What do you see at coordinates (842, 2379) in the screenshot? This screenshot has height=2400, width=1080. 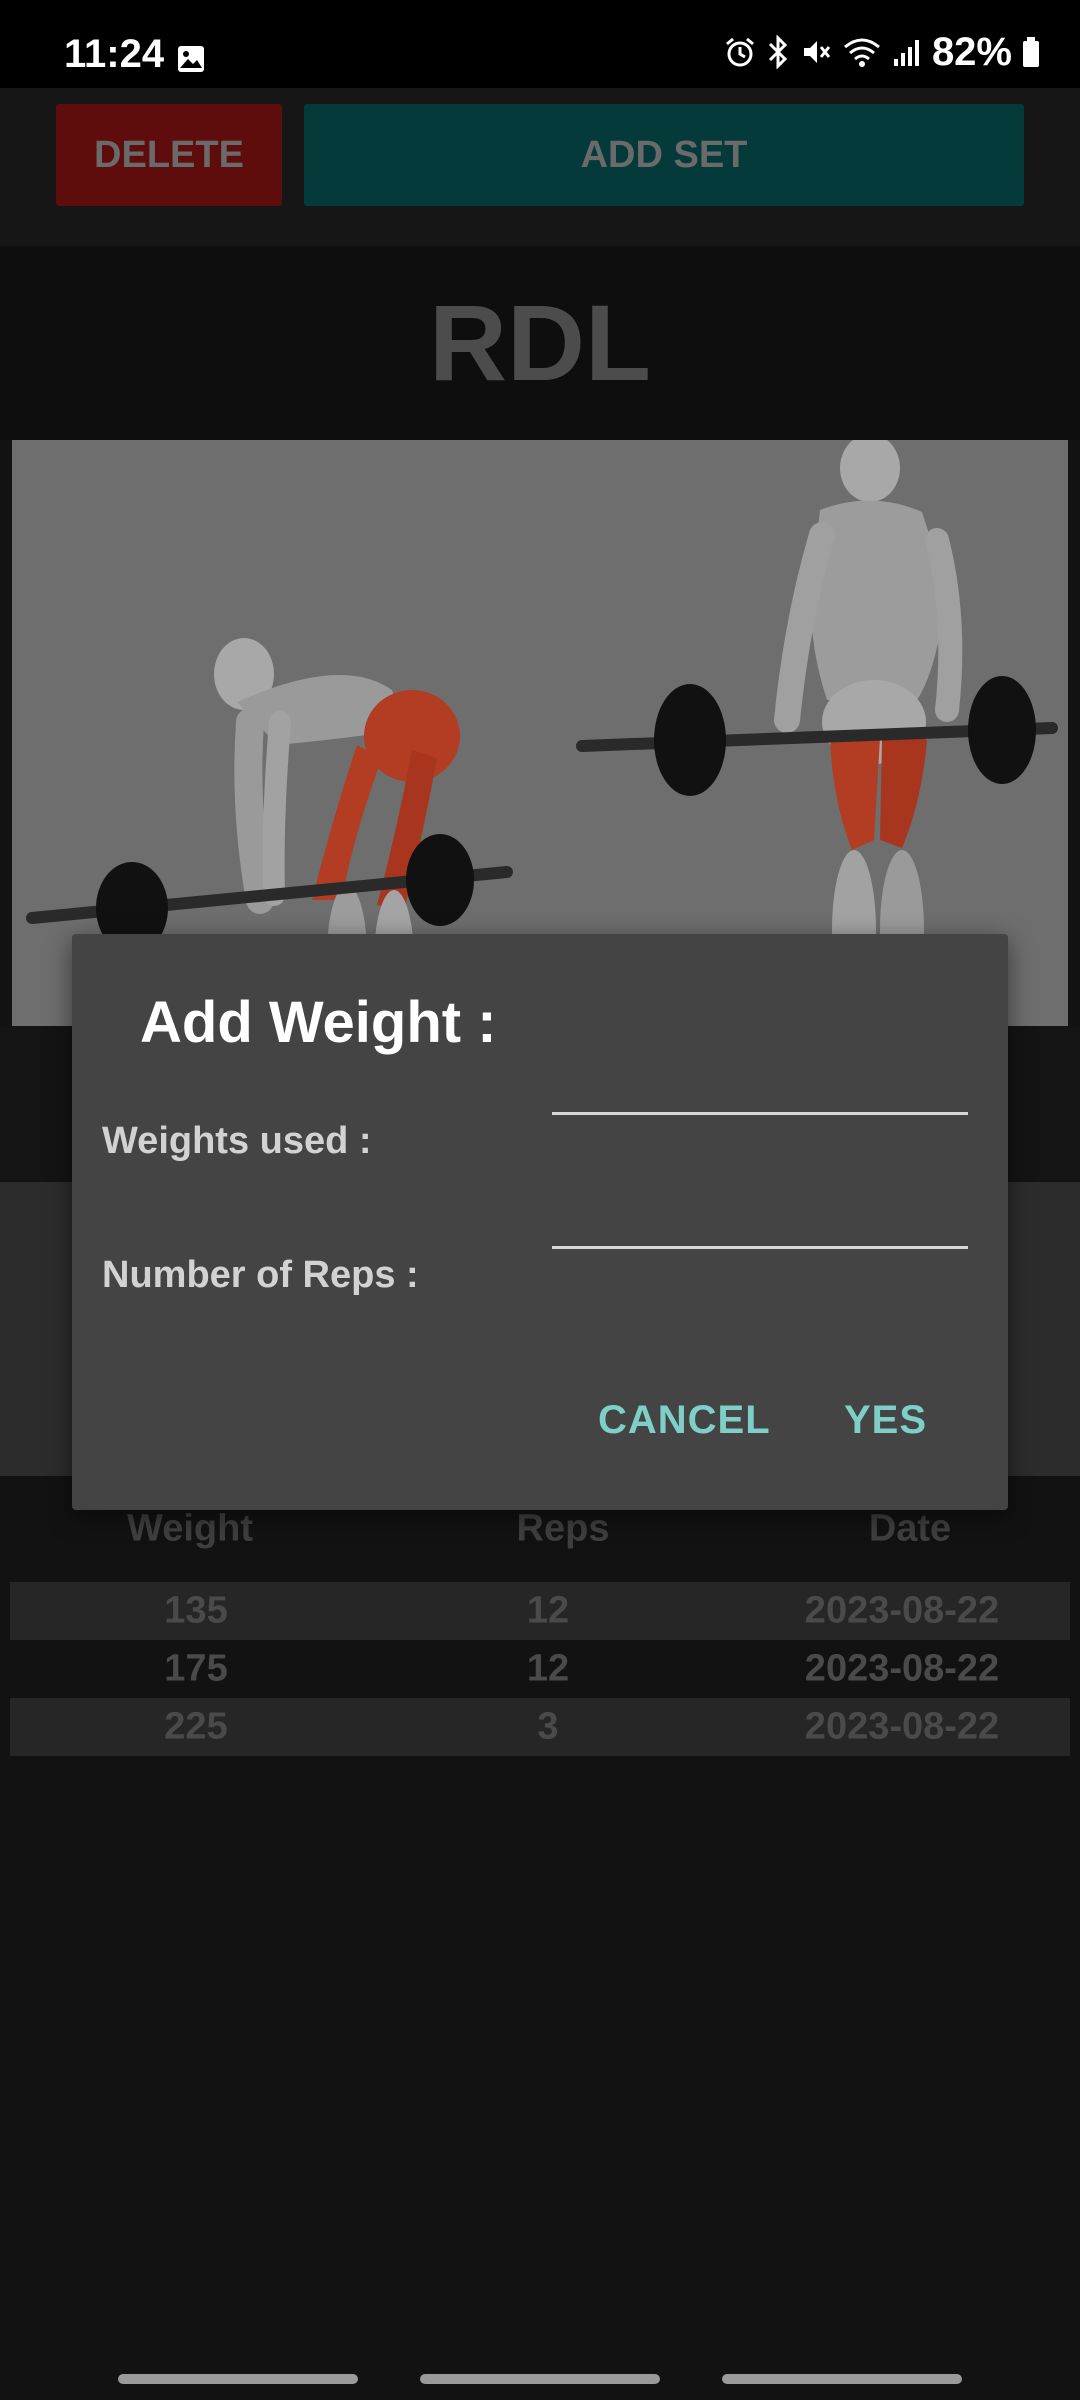 I see `nav-back-button` at bounding box center [842, 2379].